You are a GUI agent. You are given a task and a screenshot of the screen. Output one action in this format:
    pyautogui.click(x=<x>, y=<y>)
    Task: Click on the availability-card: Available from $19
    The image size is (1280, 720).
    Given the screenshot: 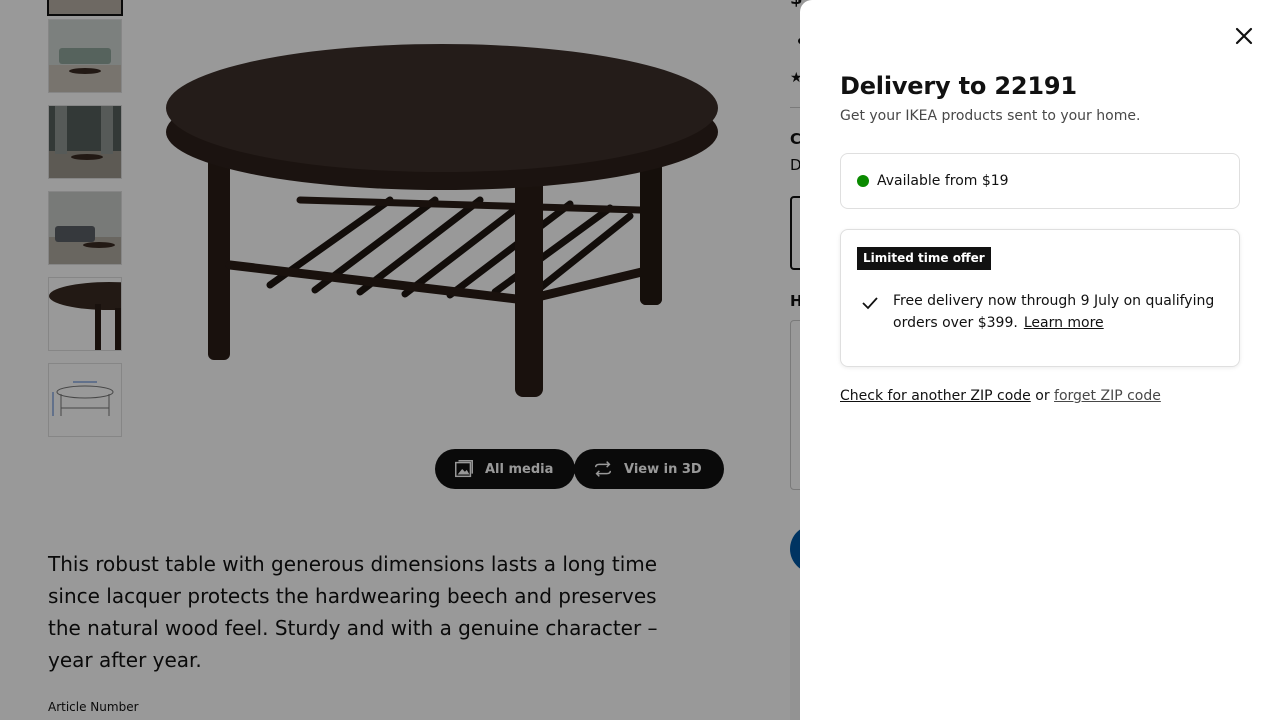 What is the action you would take?
    pyautogui.click(x=1040, y=181)
    